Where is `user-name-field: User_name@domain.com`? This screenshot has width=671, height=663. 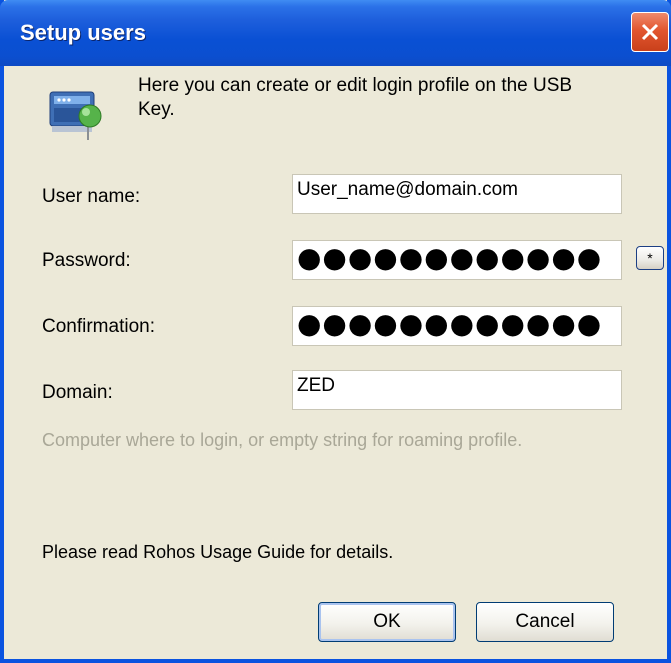
user-name-field: User_name@domain.com is located at coordinates (457, 194).